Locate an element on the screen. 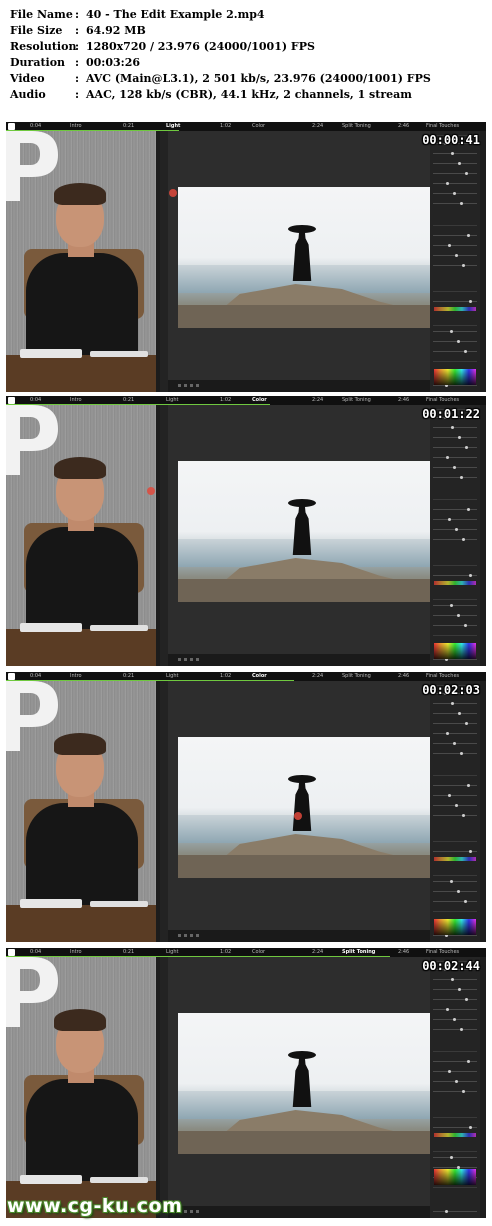  chapter-time: 2:46 is located at coordinates (403, 400).